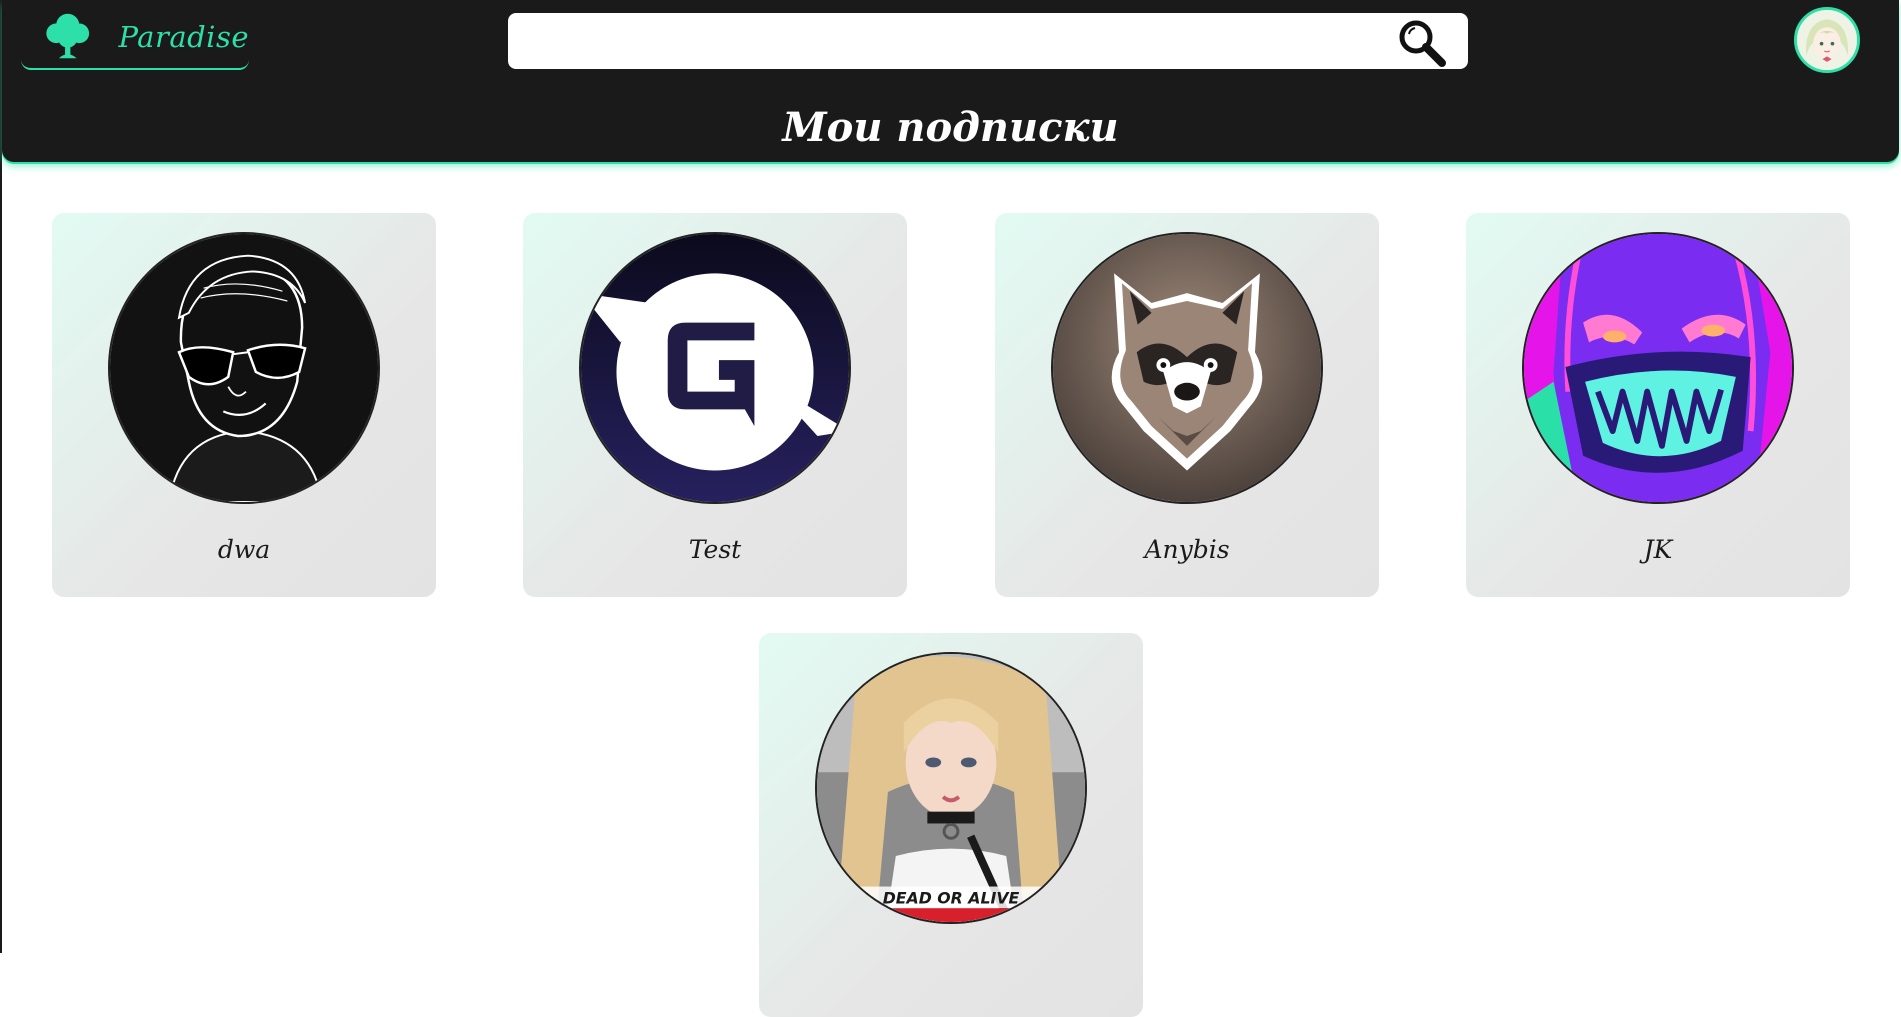  I want to click on subscription-avatar: DEAD OR ALIVE, so click(951, 788).